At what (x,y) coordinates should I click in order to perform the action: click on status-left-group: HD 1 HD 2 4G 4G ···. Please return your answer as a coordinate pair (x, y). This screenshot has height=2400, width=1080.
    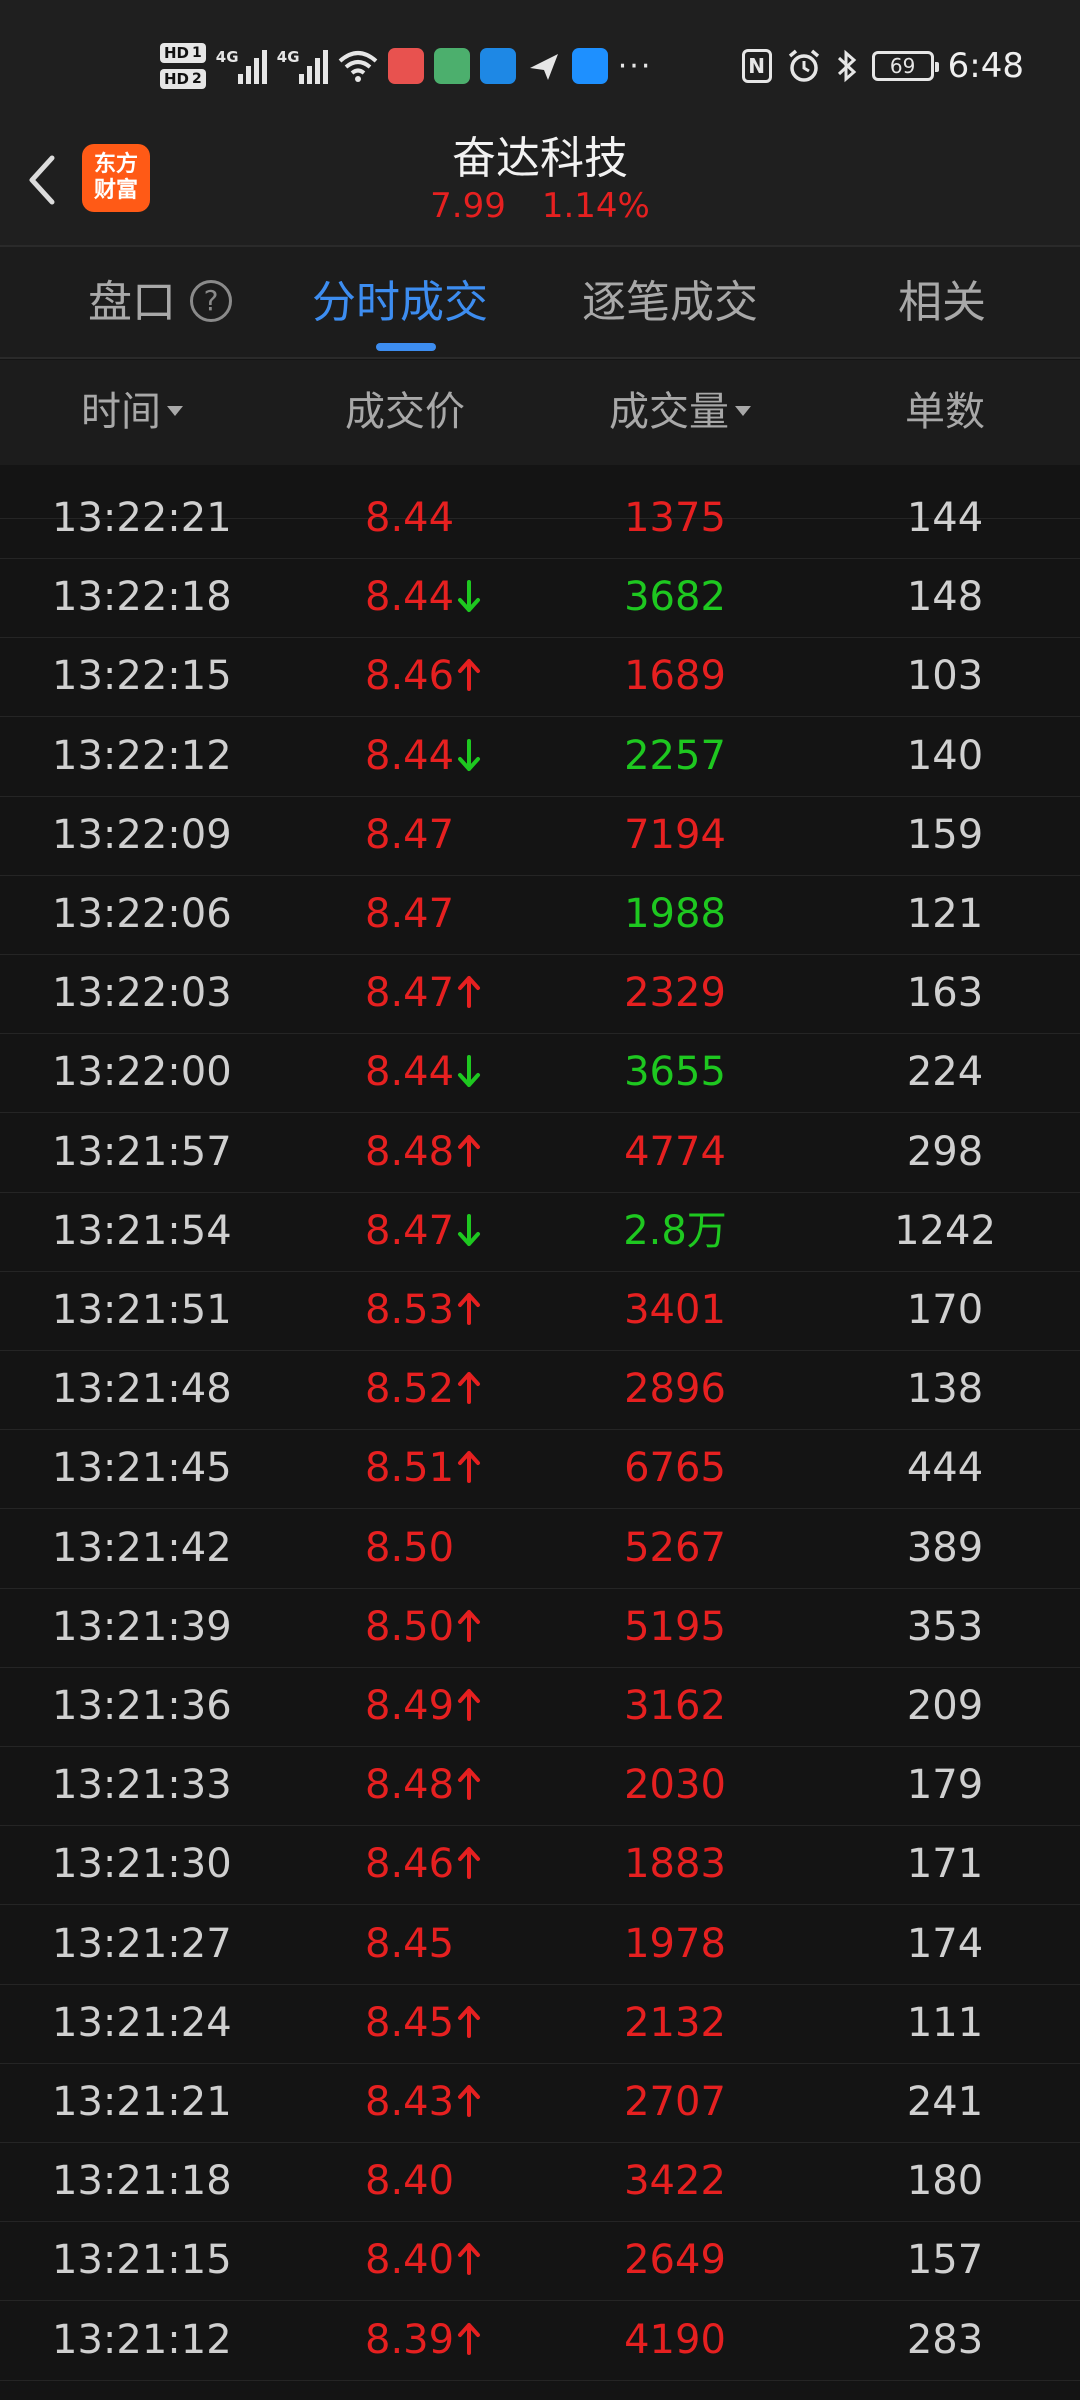
    Looking at the image, I should click on (406, 66).